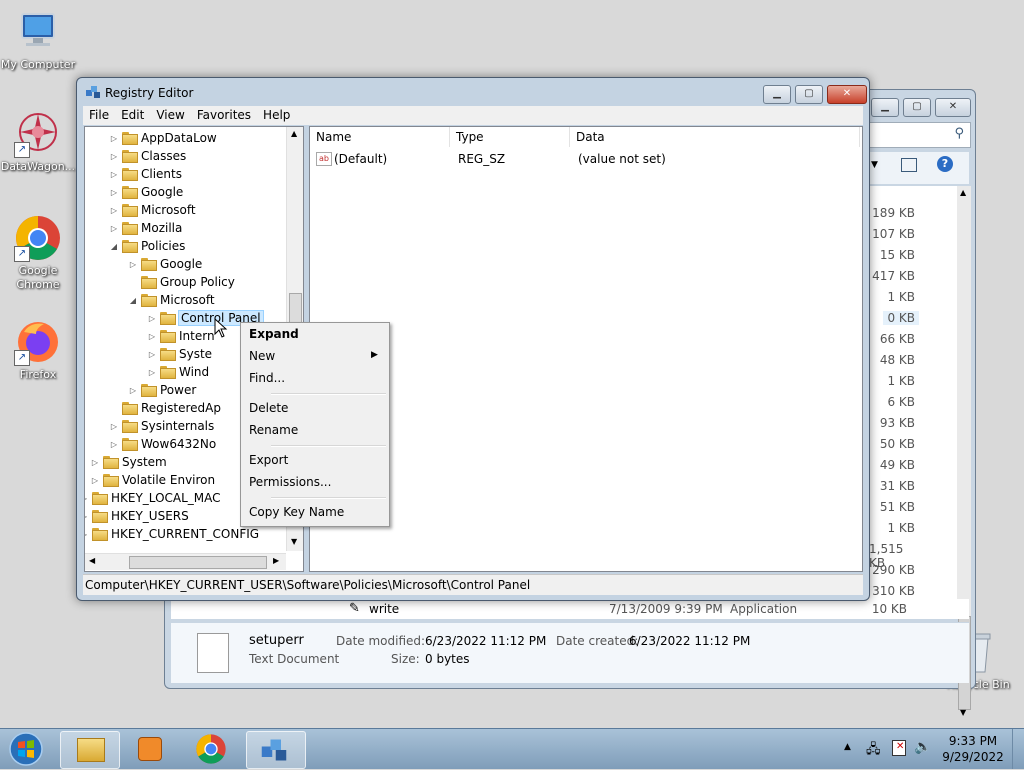 The width and height of the screenshot is (1024, 770). Describe the element at coordinates (147, 246) in the screenshot. I see `tree-item-policies: ◢ Policies` at that location.